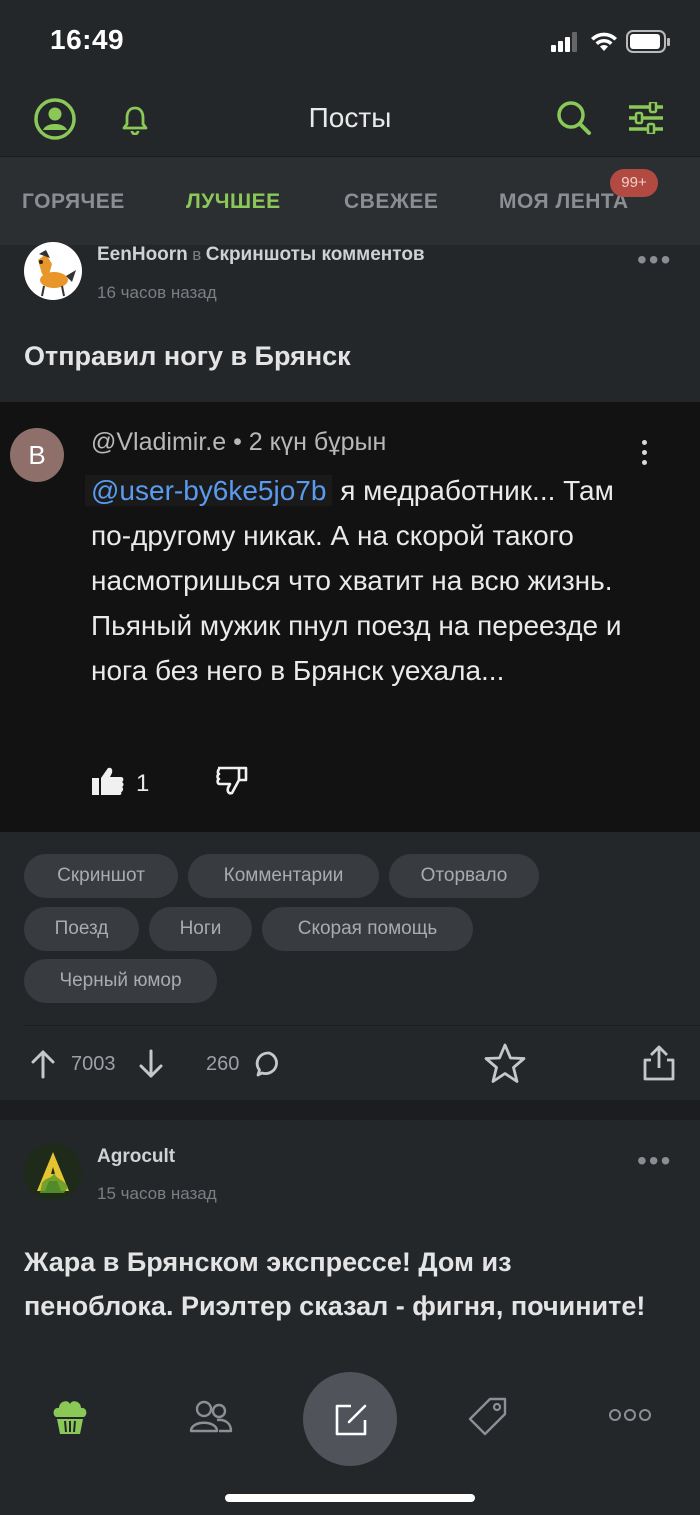 This screenshot has width=700, height=1515. Describe the element at coordinates (269, 1064) in the screenshot. I see `comment-bubble-icon` at that location.